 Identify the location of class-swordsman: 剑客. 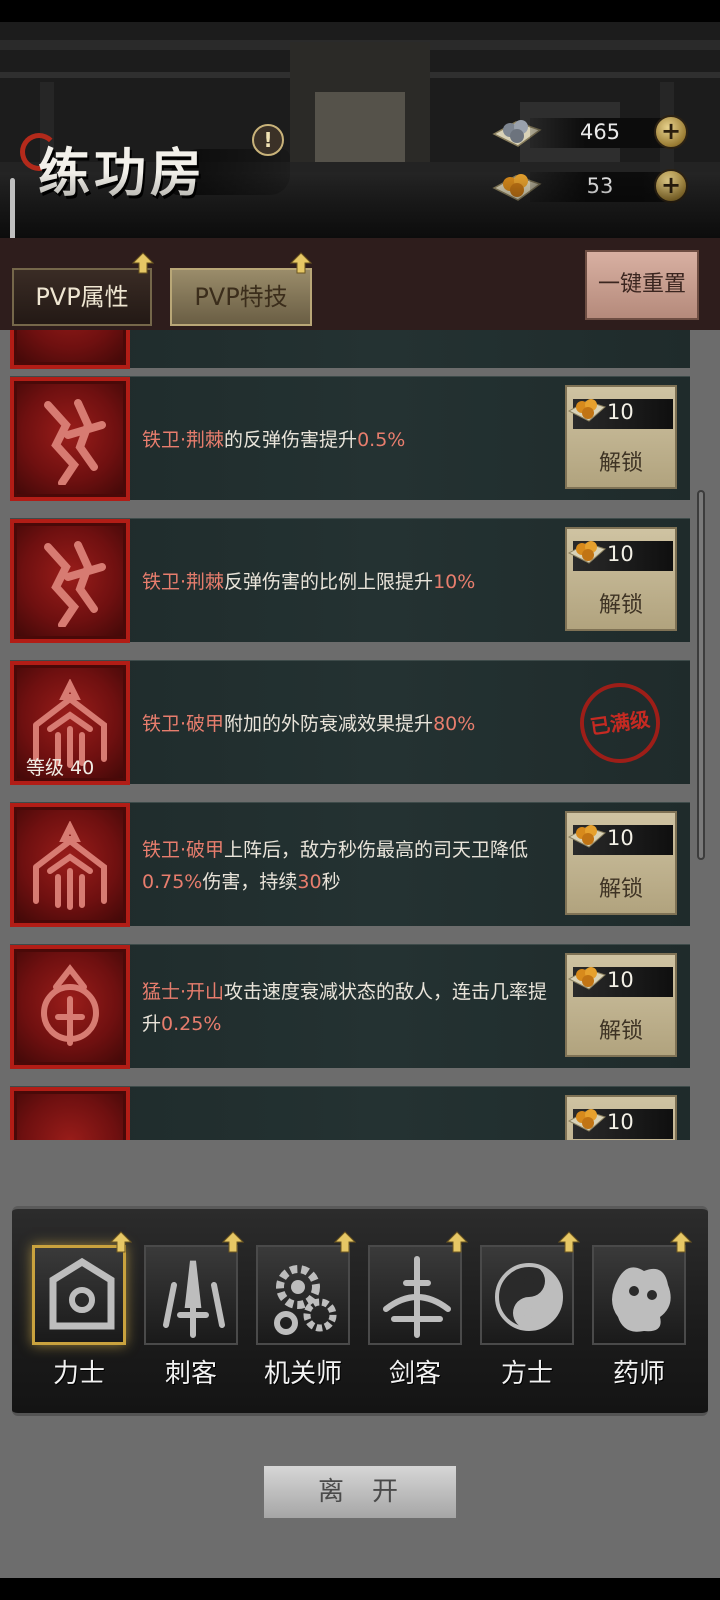
(418, 1310).